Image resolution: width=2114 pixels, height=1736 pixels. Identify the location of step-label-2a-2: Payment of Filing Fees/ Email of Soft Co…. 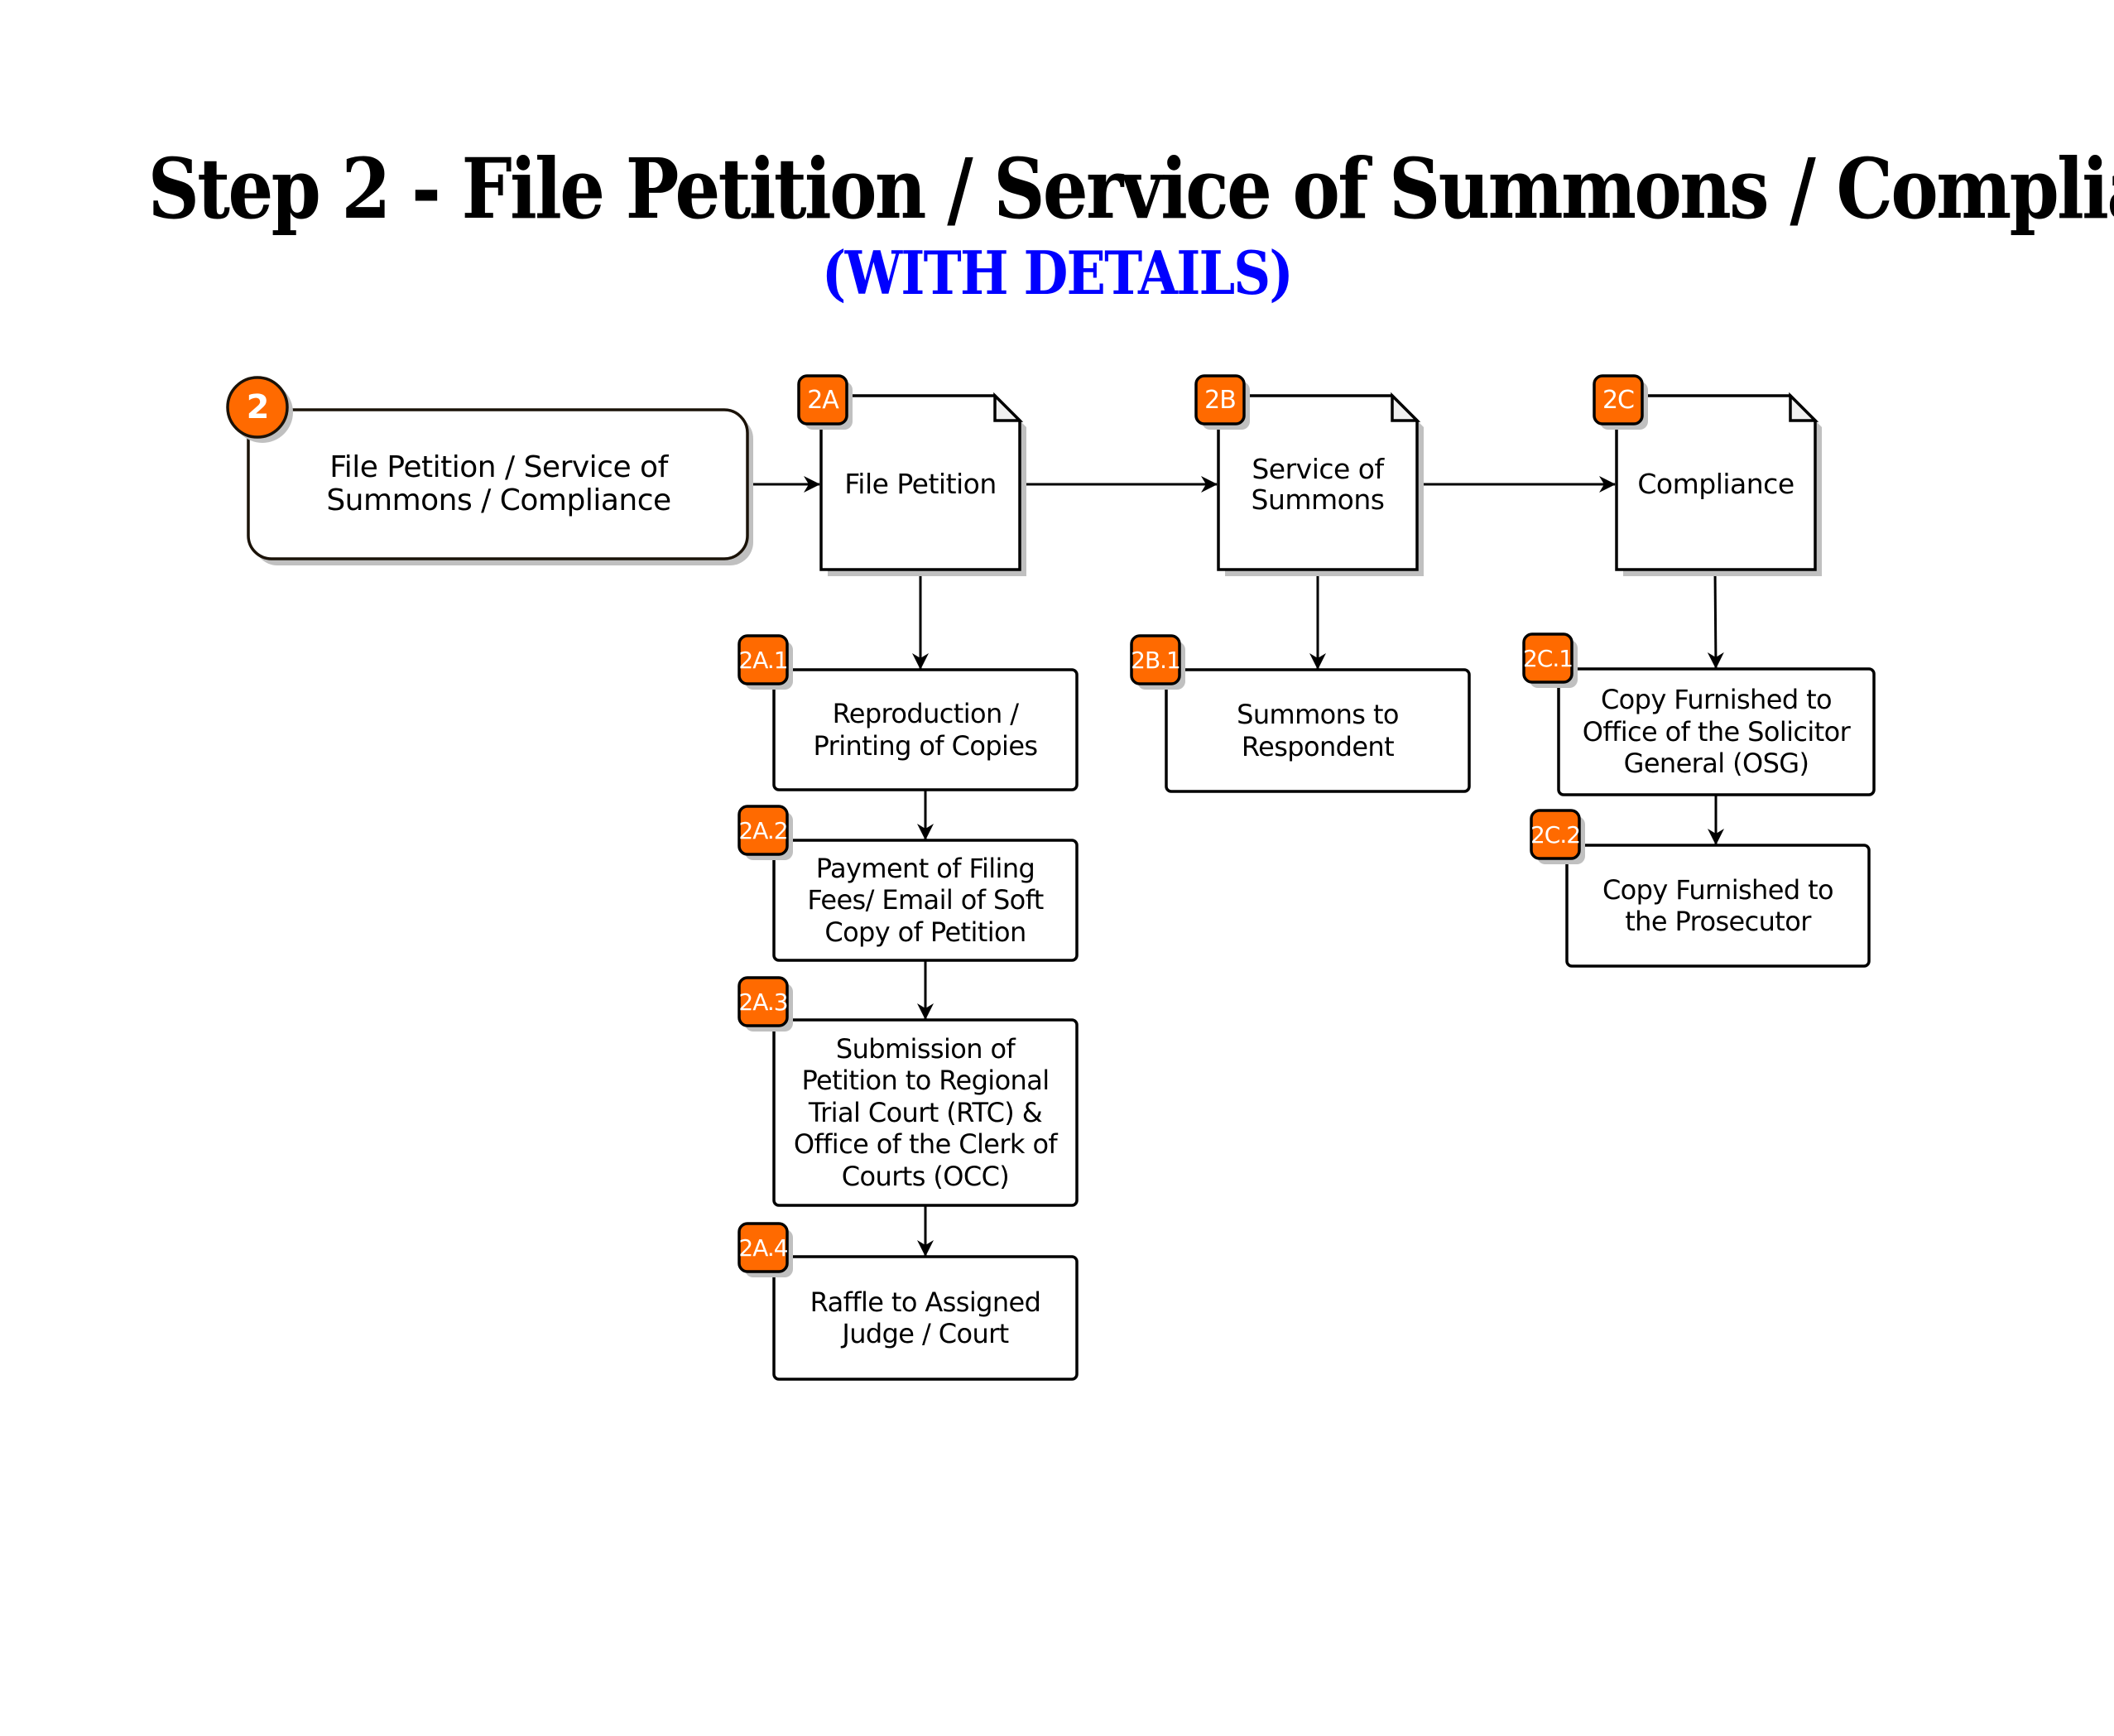
(926, 900).